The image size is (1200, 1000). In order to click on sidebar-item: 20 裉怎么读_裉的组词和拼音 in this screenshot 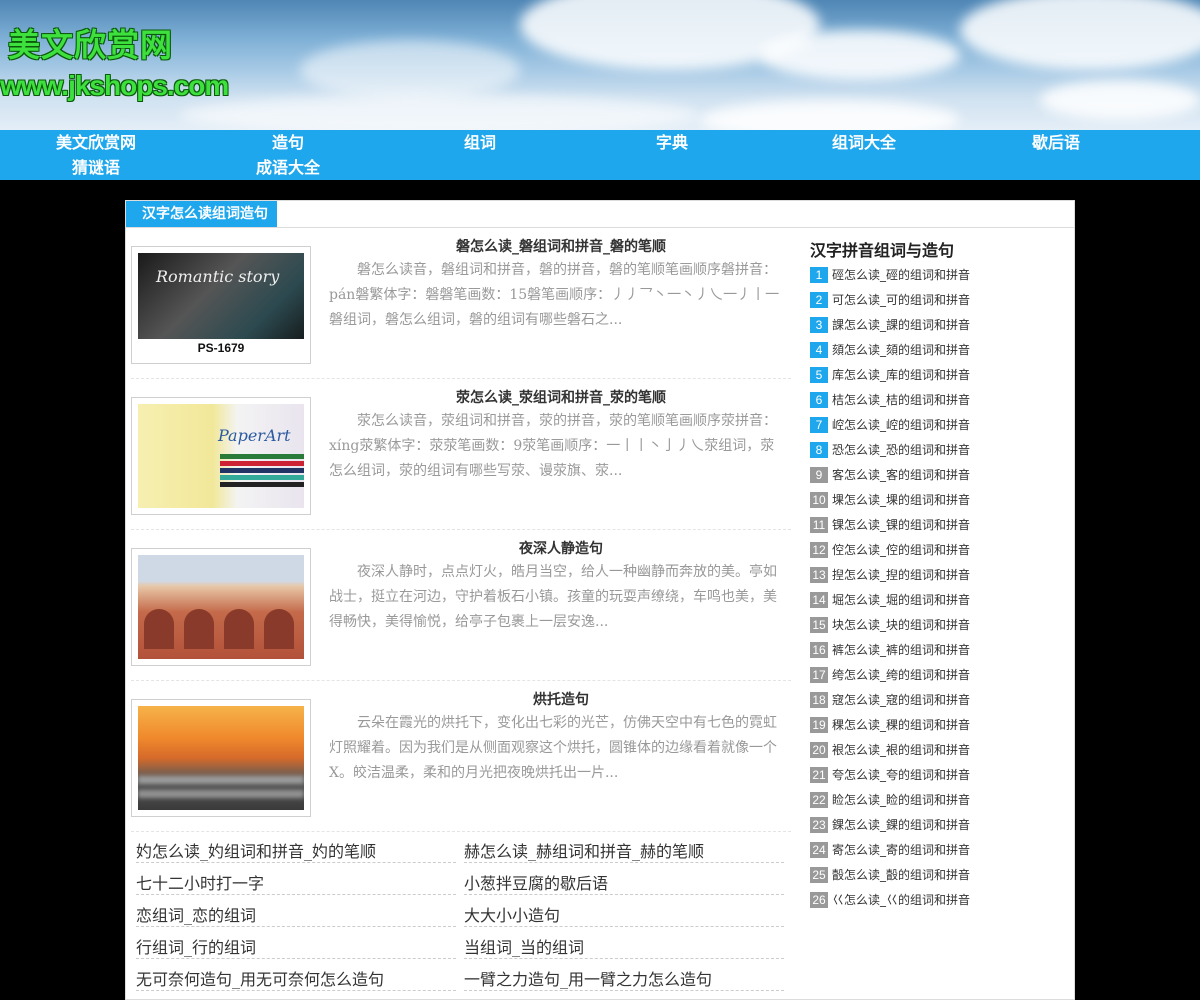, I will do `click(890, 751)`.